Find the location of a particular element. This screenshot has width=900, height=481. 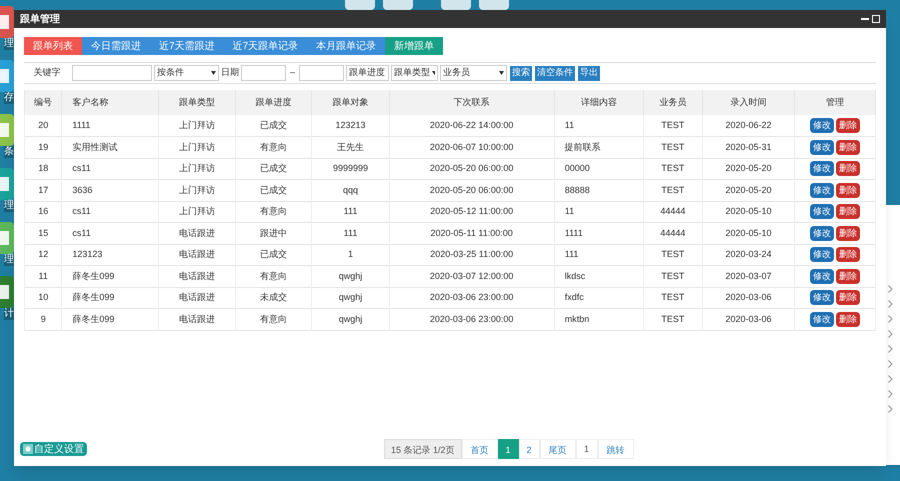

tab: 近7天跟单记录 is located at coordinates (266, 46).